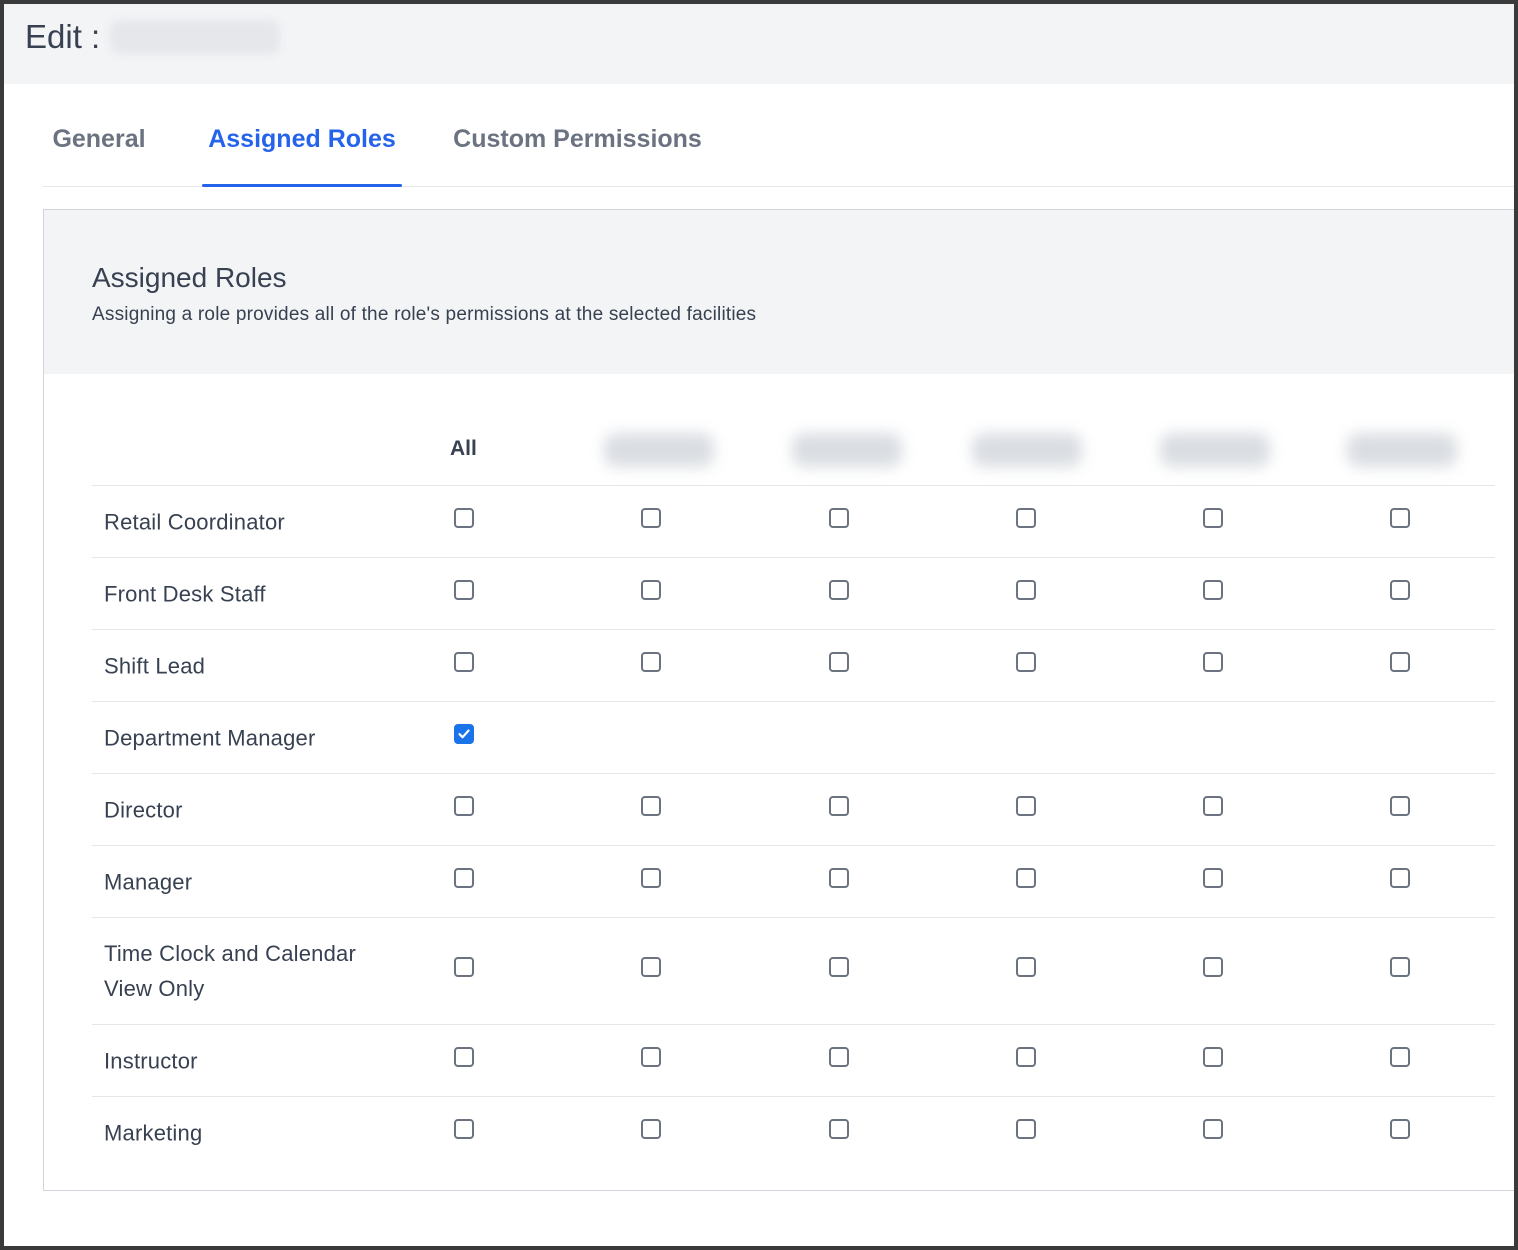 The width and height of the screenshot is (1518, 1250). Describe the element at coordinates (793, 1061) in the screenshot. I see `role-row: Instructor` at that location.